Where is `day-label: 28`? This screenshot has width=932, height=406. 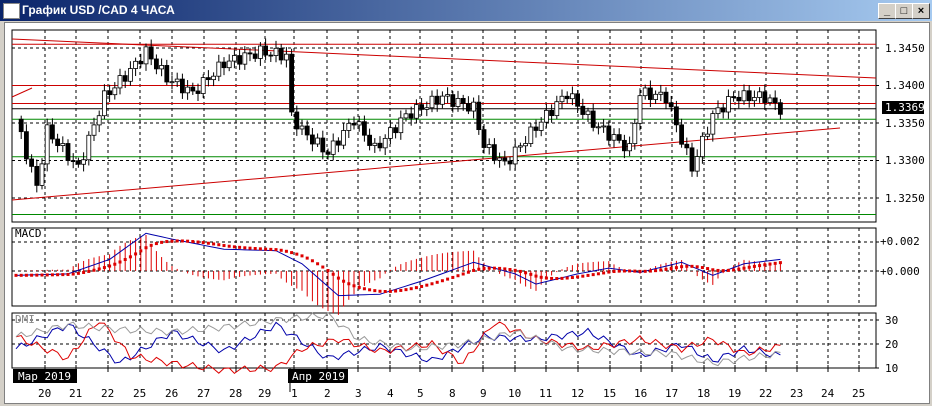 day-label: 28 is located at coordinates (235, 393).